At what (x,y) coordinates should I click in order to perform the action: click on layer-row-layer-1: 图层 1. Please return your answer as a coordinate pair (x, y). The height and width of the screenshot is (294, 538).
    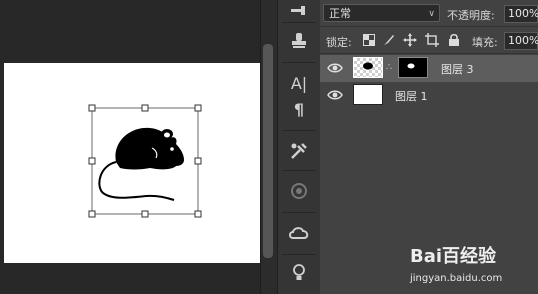
    Looking at the image, I should click on (429, 95).